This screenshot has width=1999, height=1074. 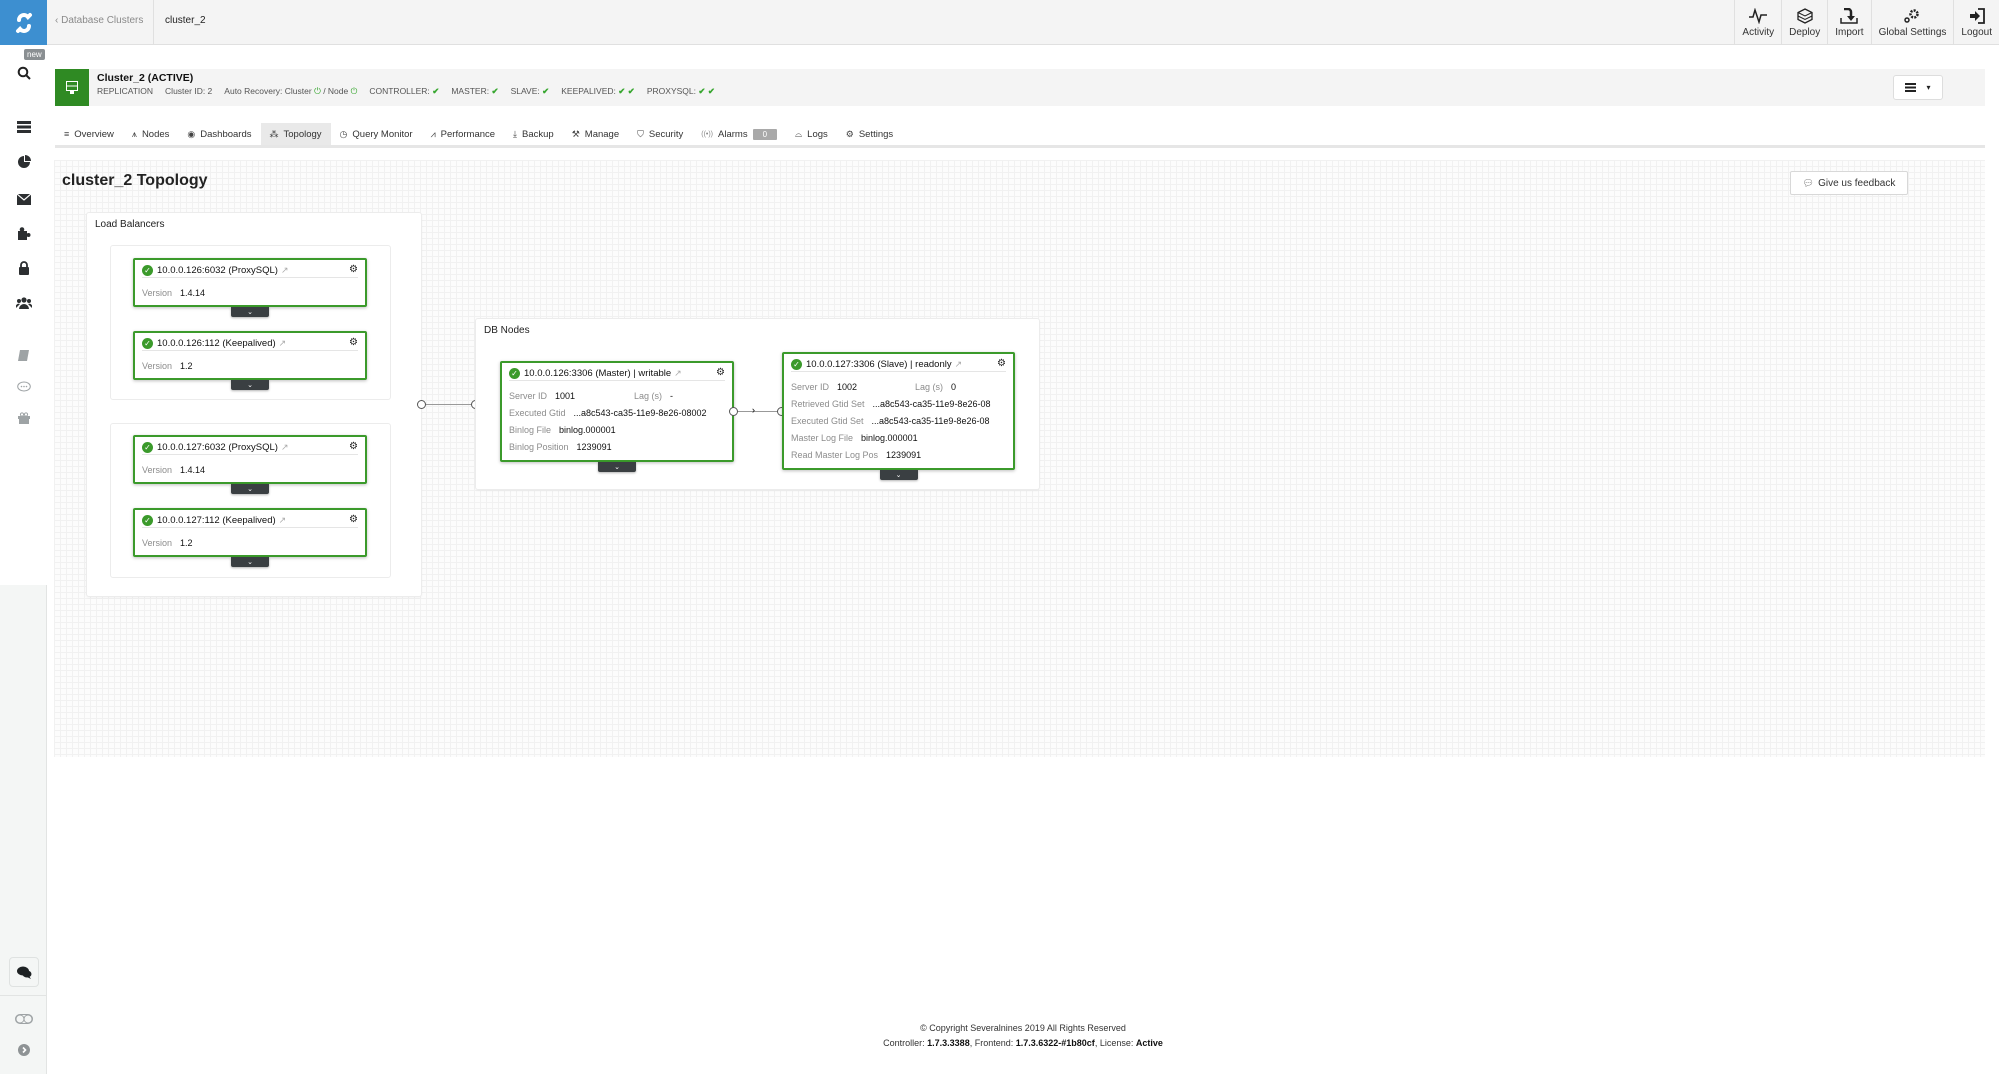 What do you see at coordinates (828, 403) in the screenshot?
I see `field-label: Retrieved Gtid Set` at bounding box center [828, 403].